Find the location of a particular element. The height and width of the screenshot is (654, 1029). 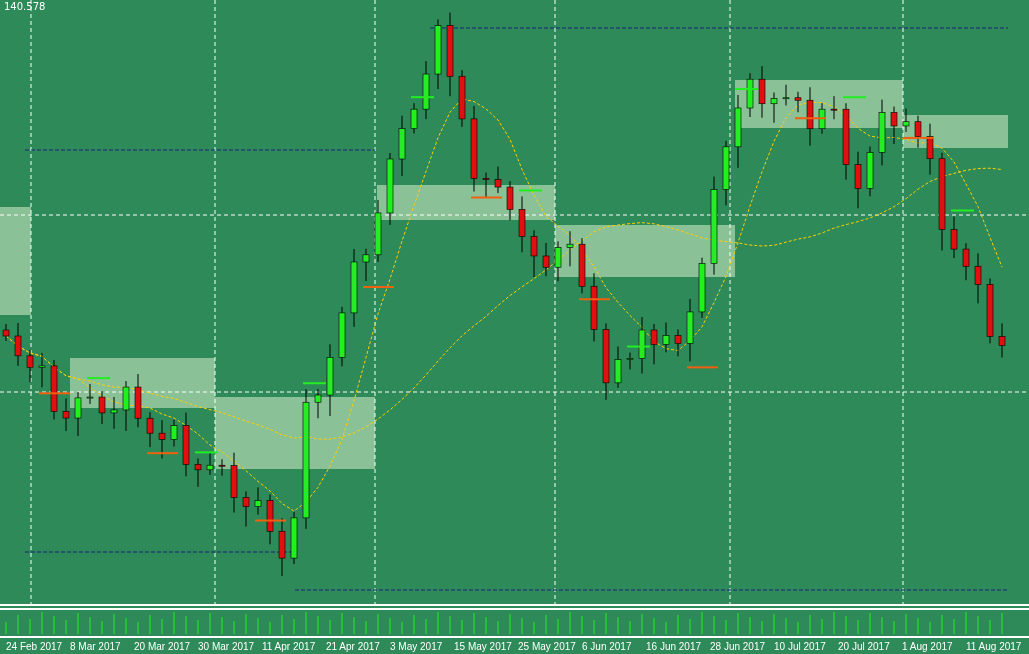

date-label: 30 Mar 2017 is located at coordinates (227, 647).